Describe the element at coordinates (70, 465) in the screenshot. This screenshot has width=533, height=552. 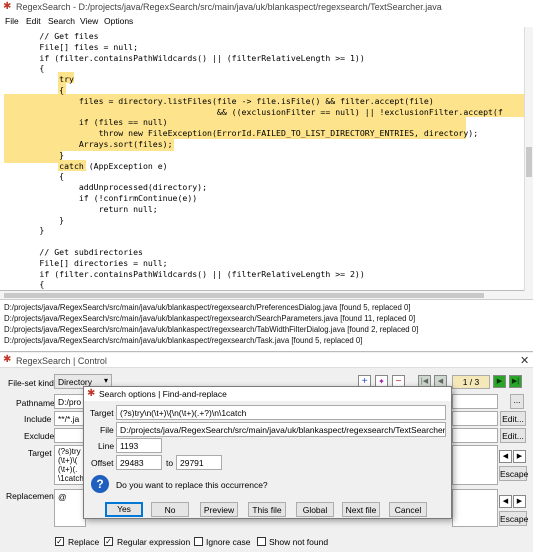
I see `target-textarea: (?s)try (\t+)\( (\t+)(. \1catch` at that location.